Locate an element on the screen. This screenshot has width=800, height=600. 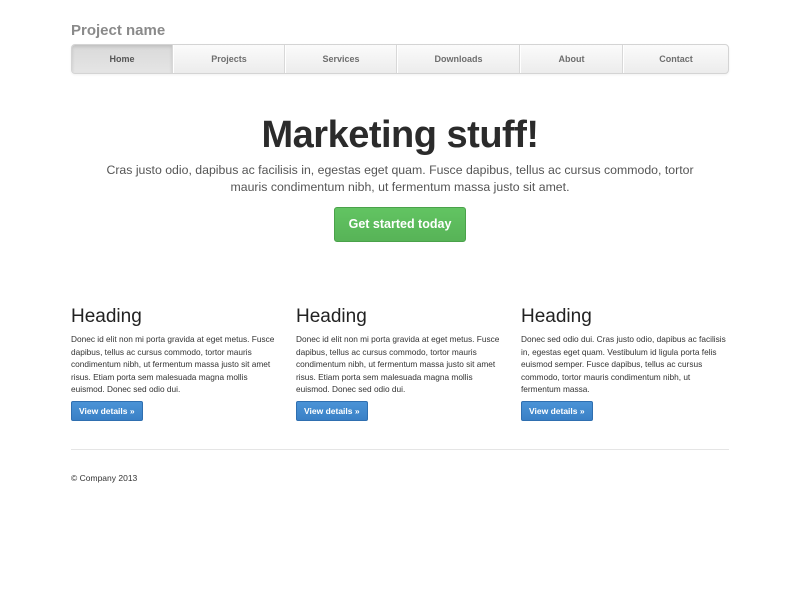
project-name: Project name is located at coordinates (400, 33).